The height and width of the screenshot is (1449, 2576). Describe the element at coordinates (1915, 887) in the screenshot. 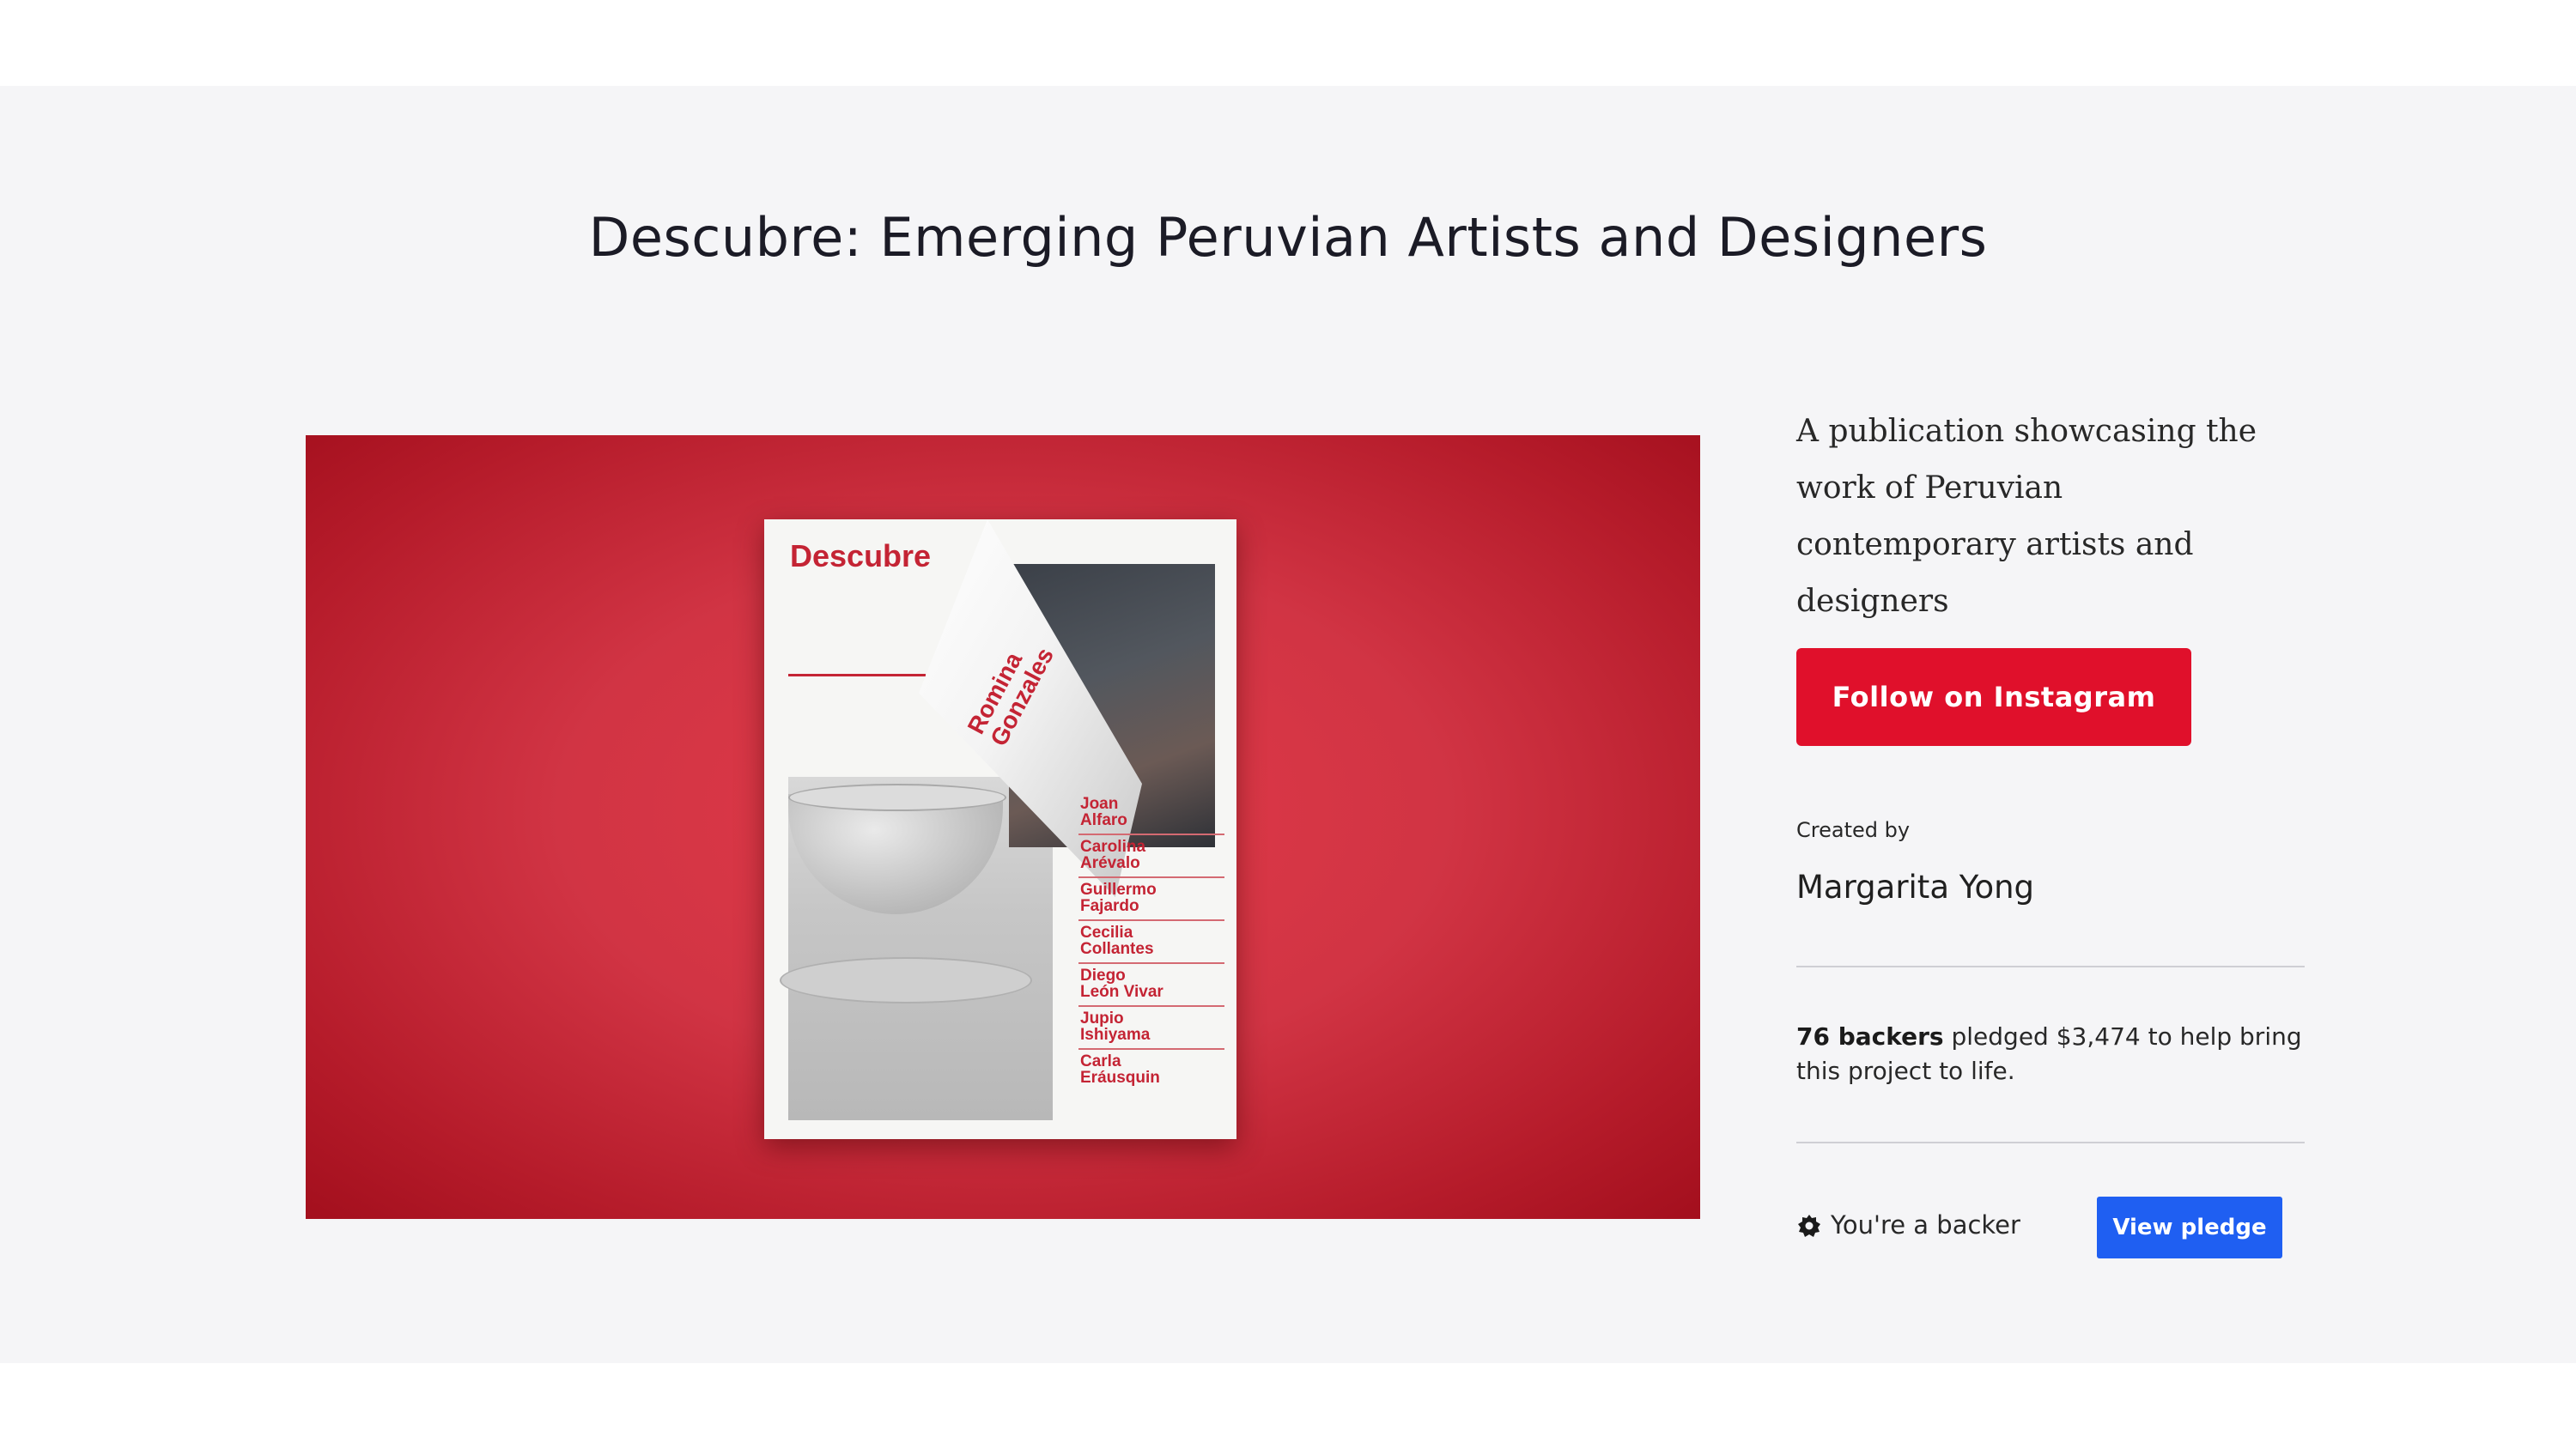

I see `creator-name: Margarita Yong` at that location.